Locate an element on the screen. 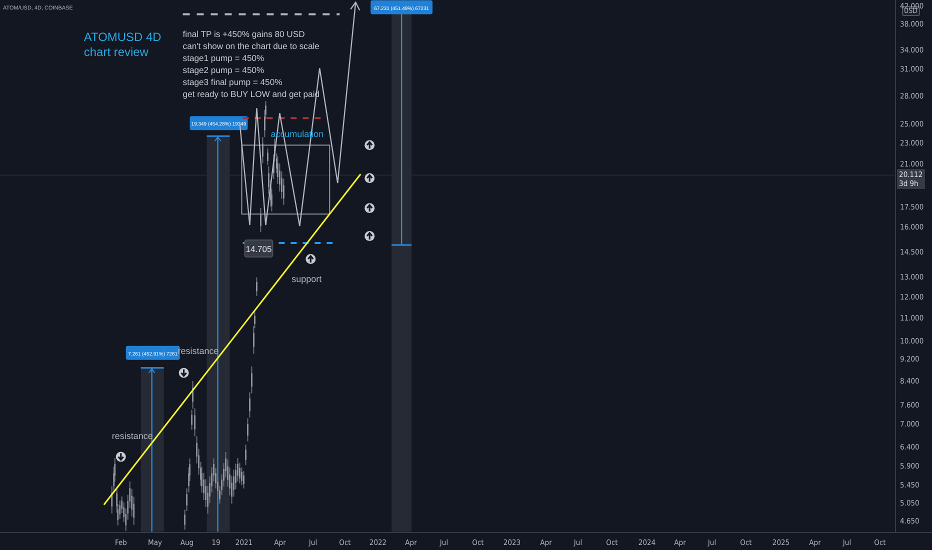 This screenshot has width=932, height=550. note-text: stage2 pump = 450% is located at coordinates (223, 70).